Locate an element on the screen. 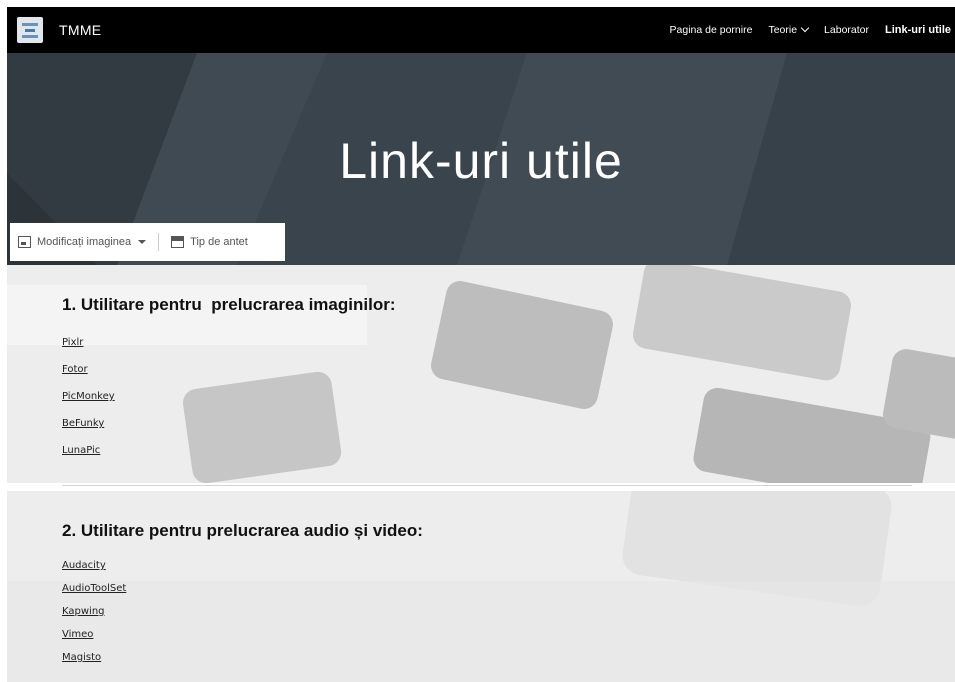 The width and height of the screenshot is (955, 682). link-kapwing: Kapwing is located at coordinates (94, 611).